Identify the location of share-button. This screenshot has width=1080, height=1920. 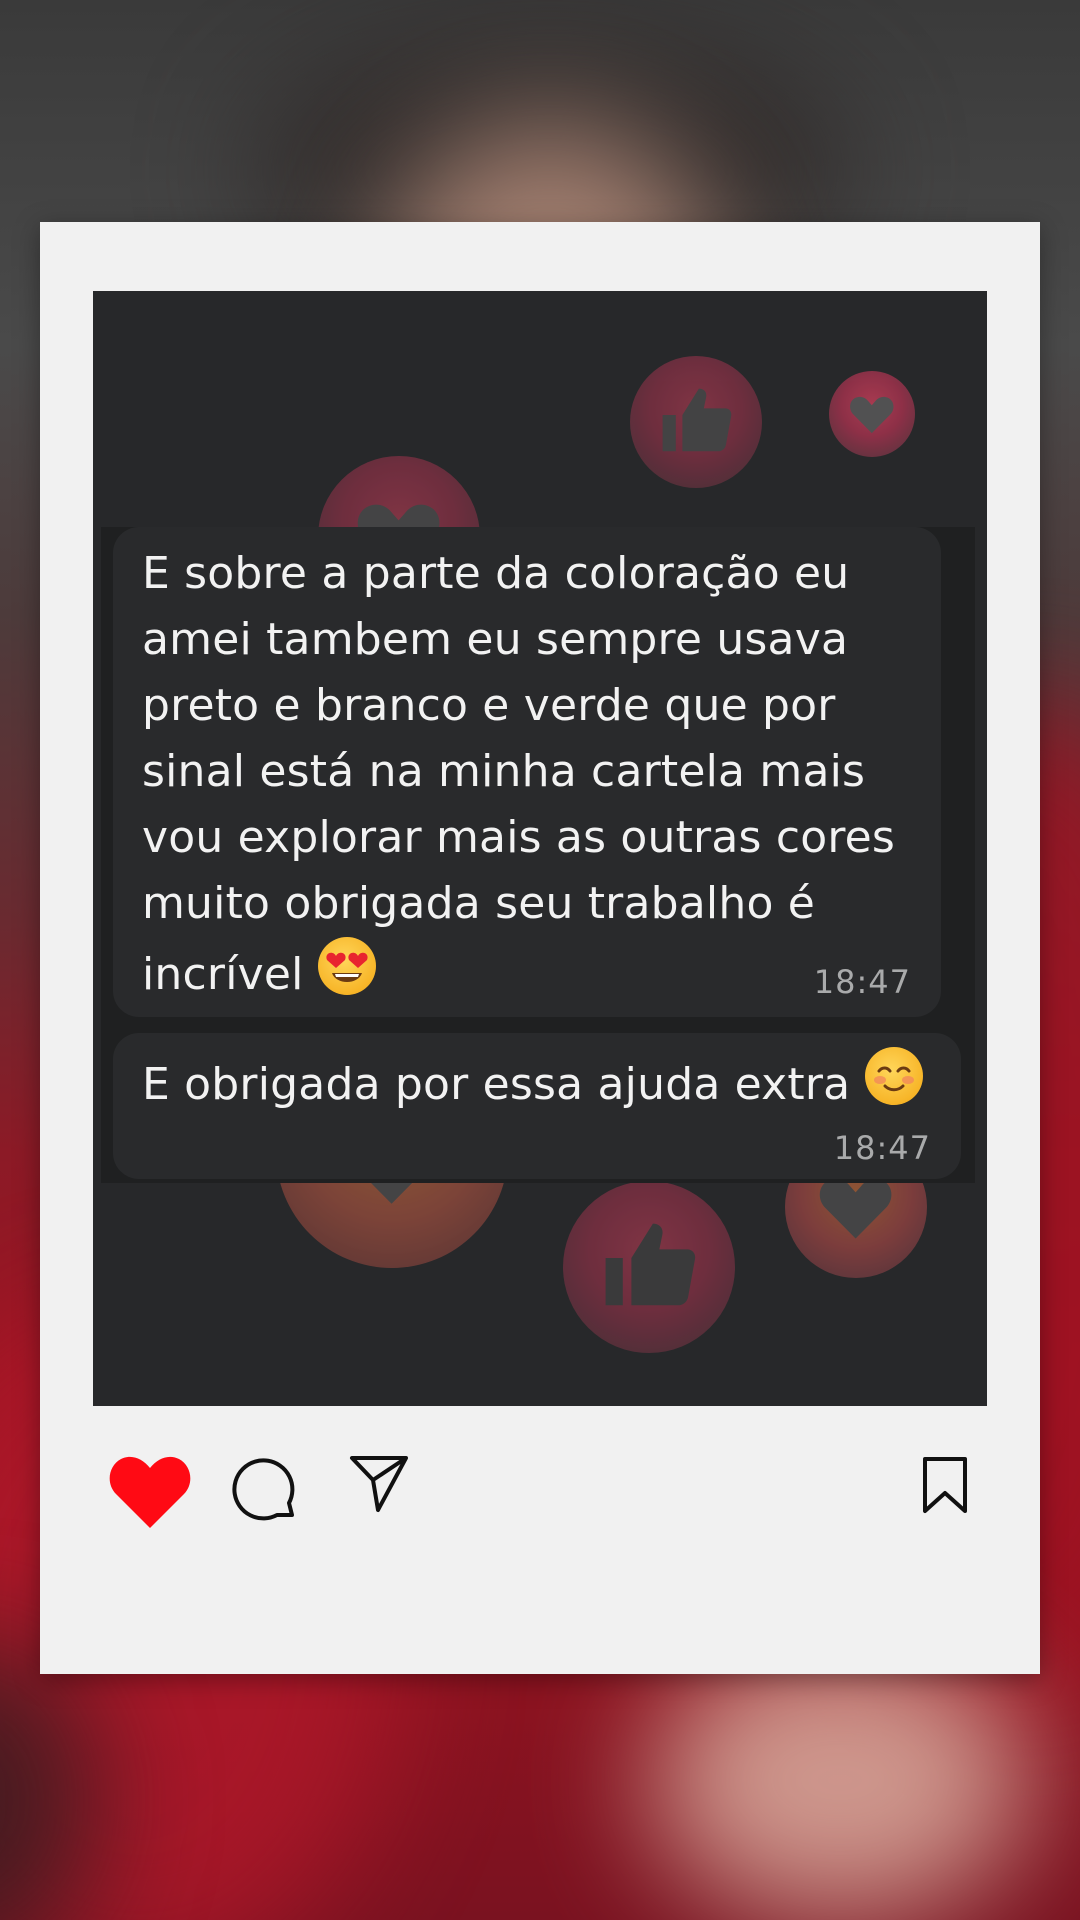
(379, 1484).